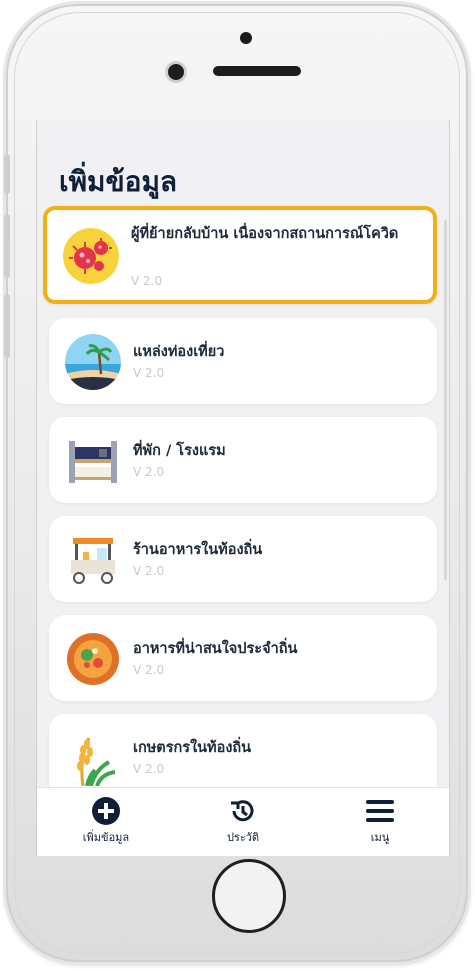 The image size is (475, 971). What do you see at coordinates (243, 361) in the screenshot?
I see `list-item-tourist-attraction: แหล่งท่องเที่ยว V 2.0` at bounding box center [243, 361].